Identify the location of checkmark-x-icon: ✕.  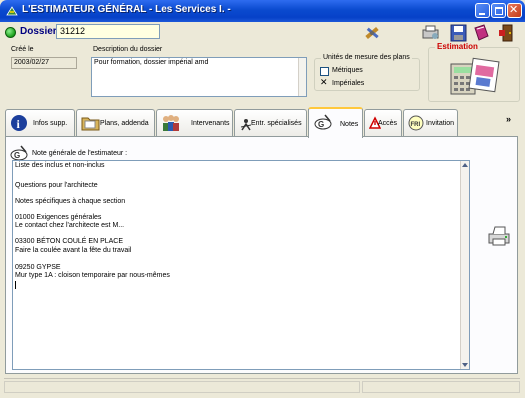
(324, 82).